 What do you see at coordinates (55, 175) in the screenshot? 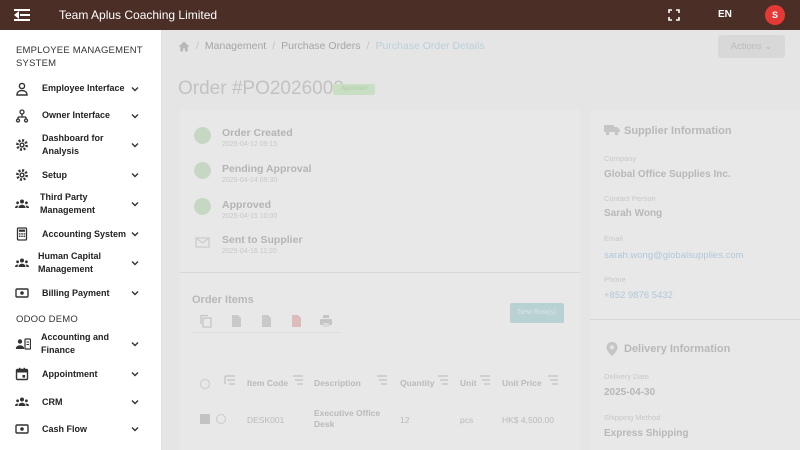
I see `sidebar-item-label: Setup` at bounding box center [55, 175].